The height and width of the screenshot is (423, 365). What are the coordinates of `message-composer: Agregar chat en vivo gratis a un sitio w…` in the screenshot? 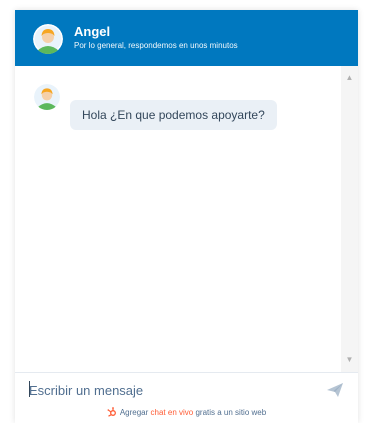 It's located at (186, 397).